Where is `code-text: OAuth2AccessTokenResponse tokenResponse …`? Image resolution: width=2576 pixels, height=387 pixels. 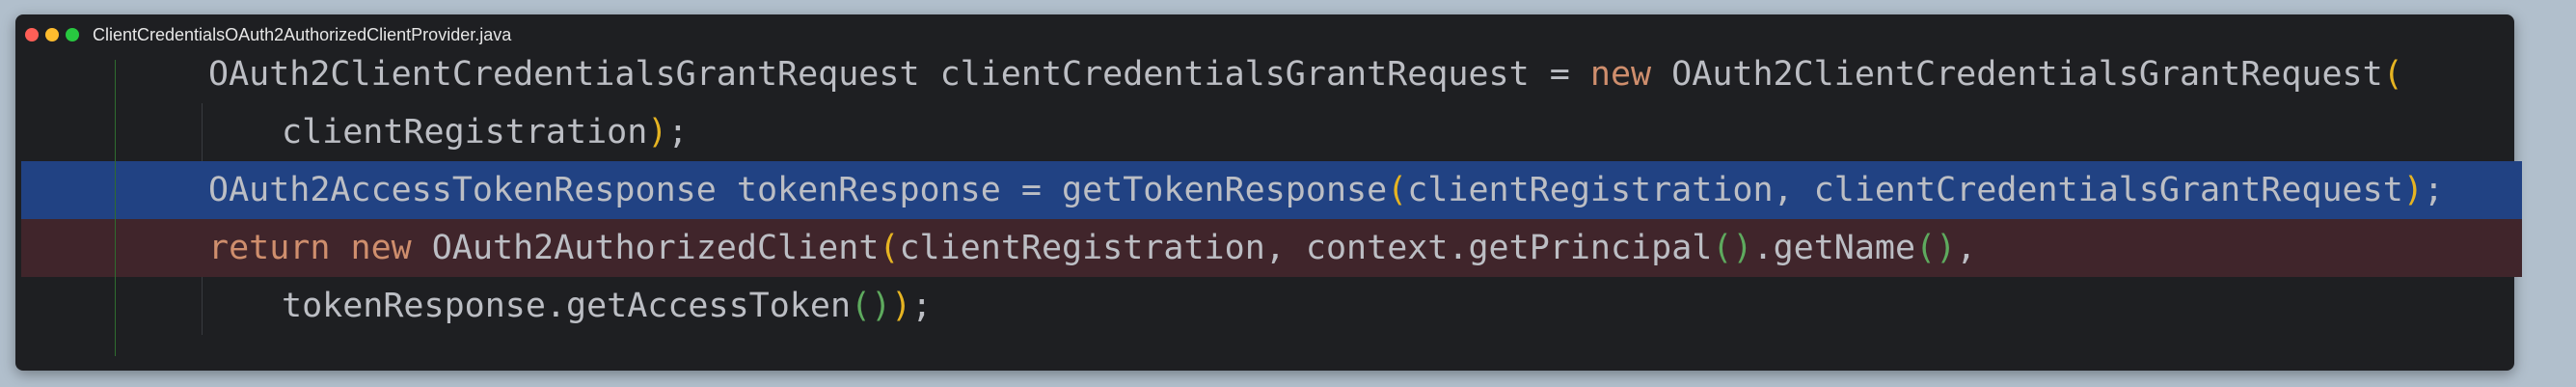 code-text: OAuth2AccessTokenResponse tokenResponse … is located at coordinates (798, 190).